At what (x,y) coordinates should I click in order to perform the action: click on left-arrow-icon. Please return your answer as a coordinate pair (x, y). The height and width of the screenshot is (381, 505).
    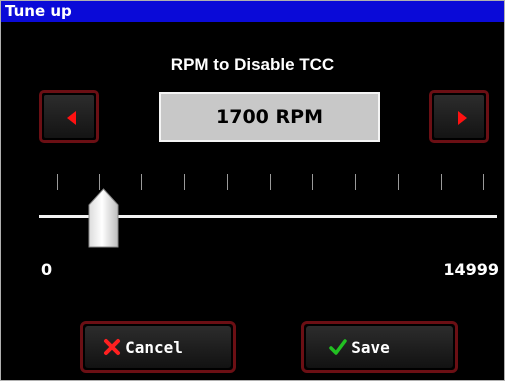
    Looking at the image, I should click on (71, 118).